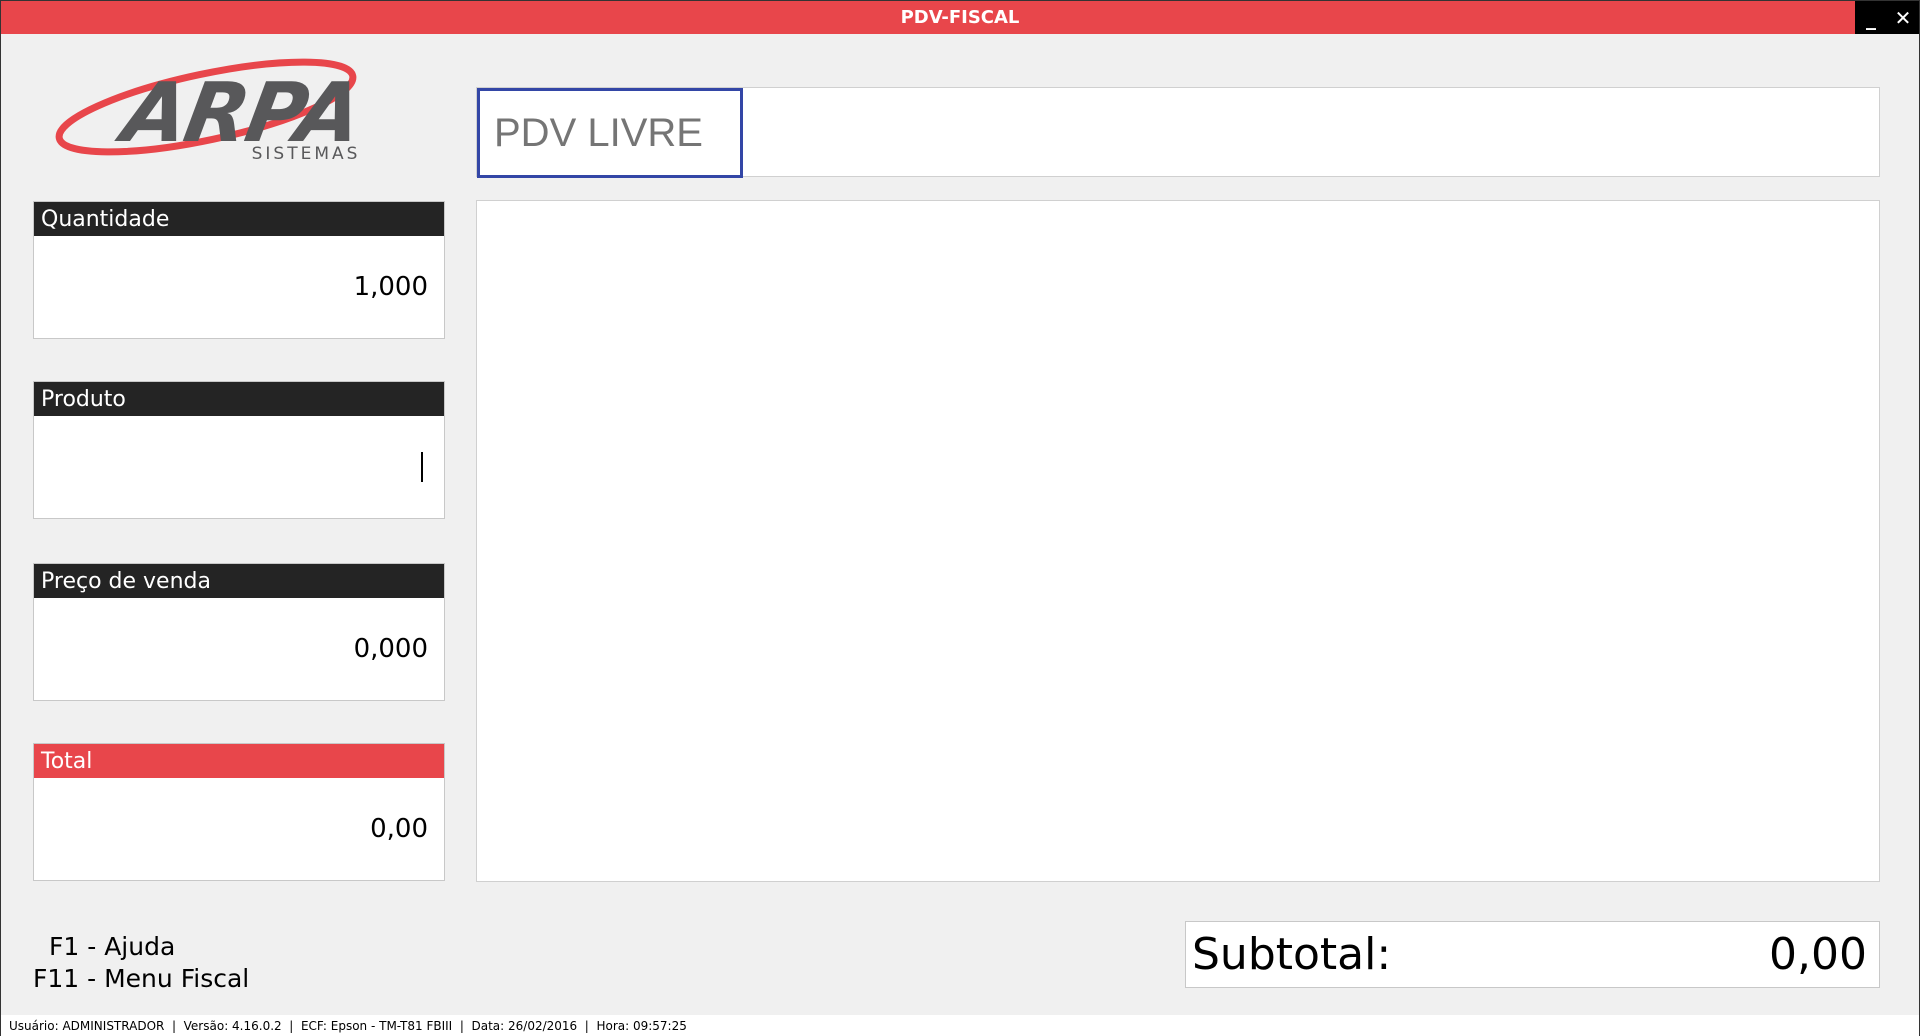 This screenshot has width=1920, height=1036. I want to click on window-title: PDV-FISCAL, so click(960, 17).